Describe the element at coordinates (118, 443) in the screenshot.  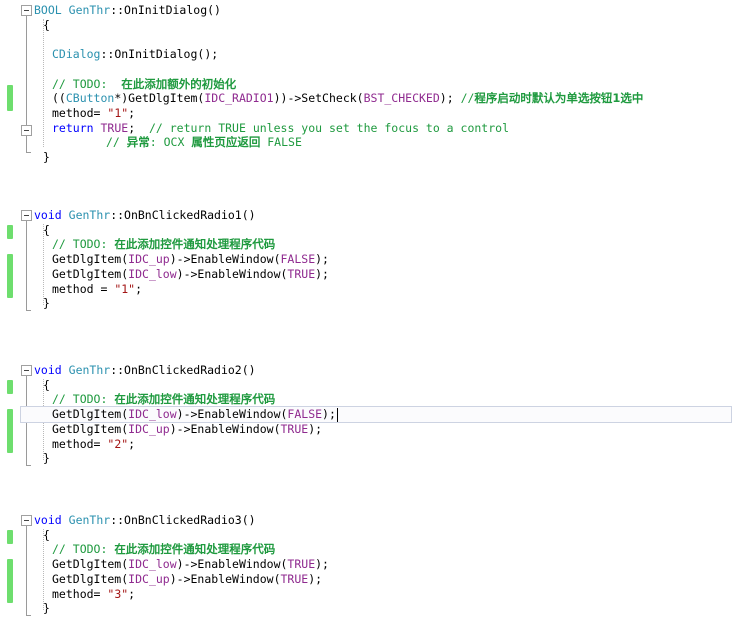
I see `code-token: "2"` at that location.